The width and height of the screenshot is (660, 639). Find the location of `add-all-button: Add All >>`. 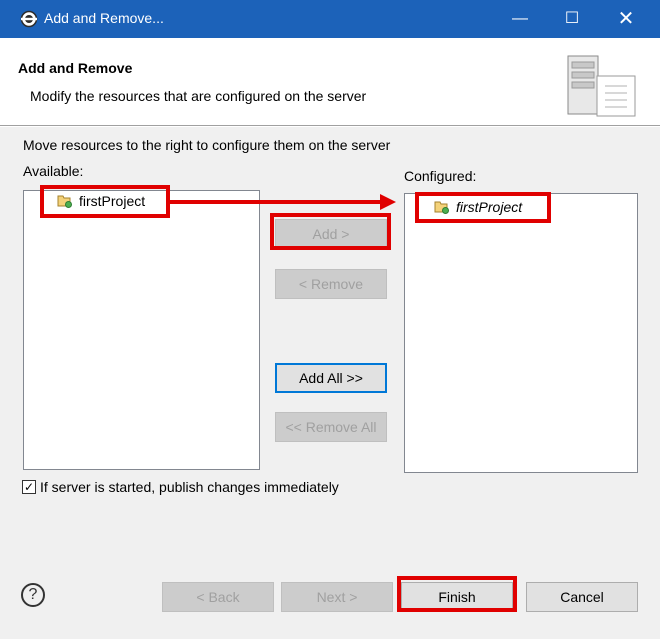

add-all-button: Add All >> is located at coordinates (331, 378).